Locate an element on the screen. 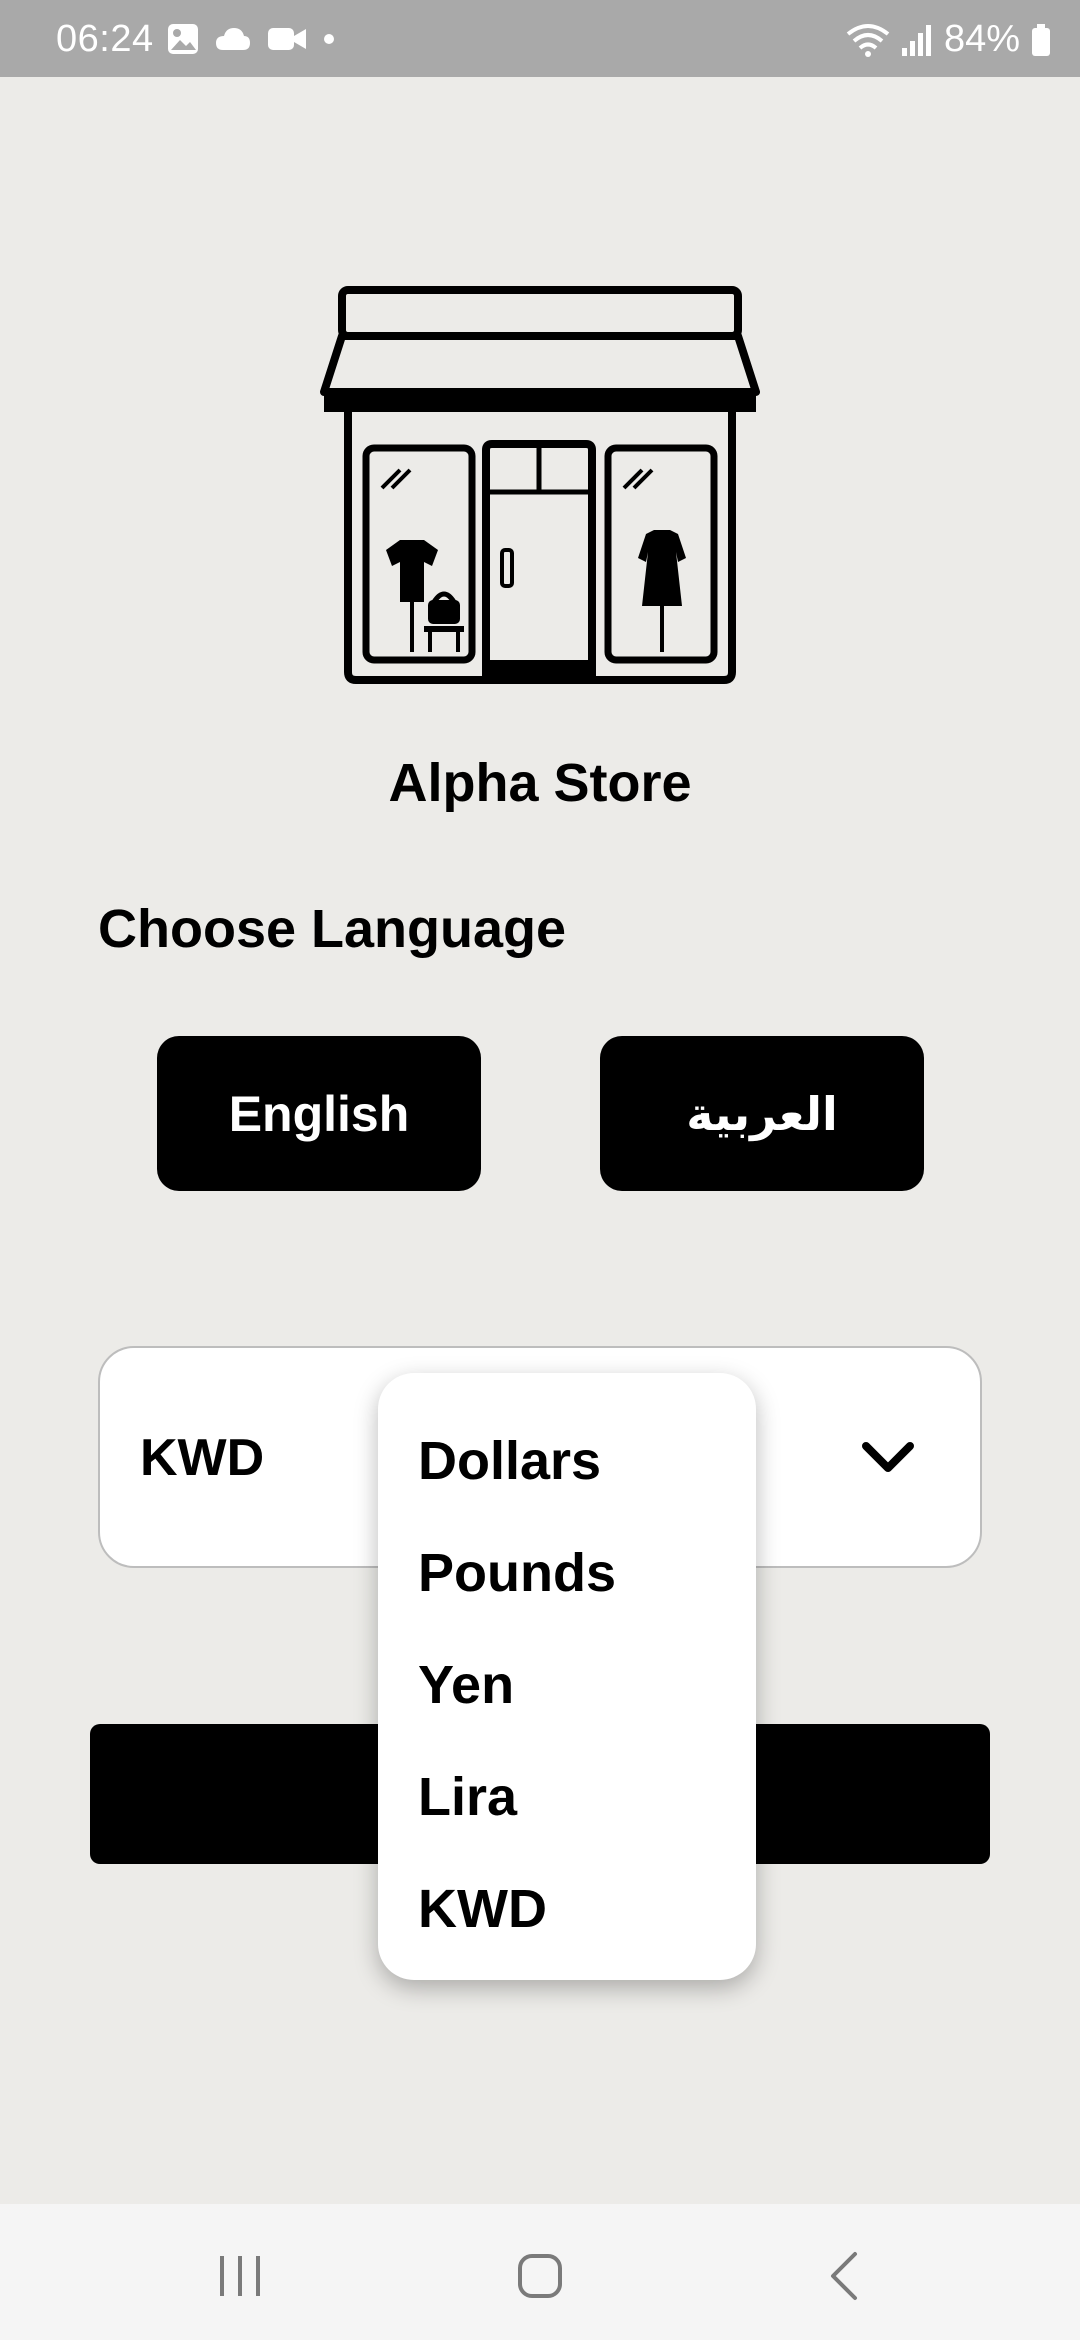 This screenshot has height=2340, width=1080. chevron-down-icon is located at coordinates (888, 1458).